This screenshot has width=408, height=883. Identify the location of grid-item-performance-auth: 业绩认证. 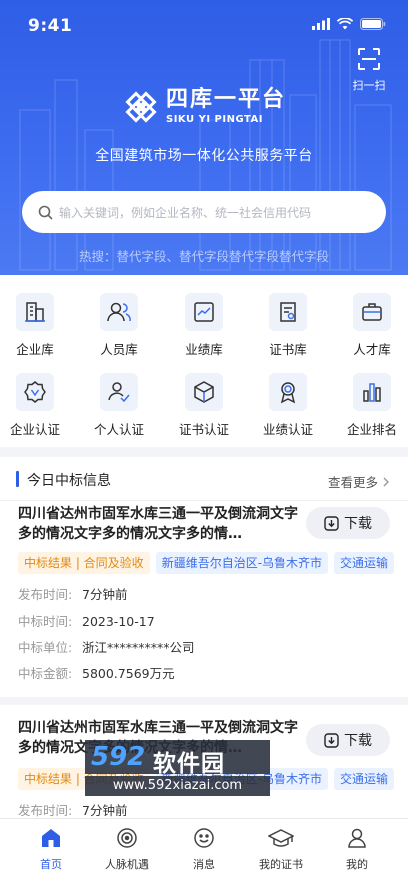
(288, 405).